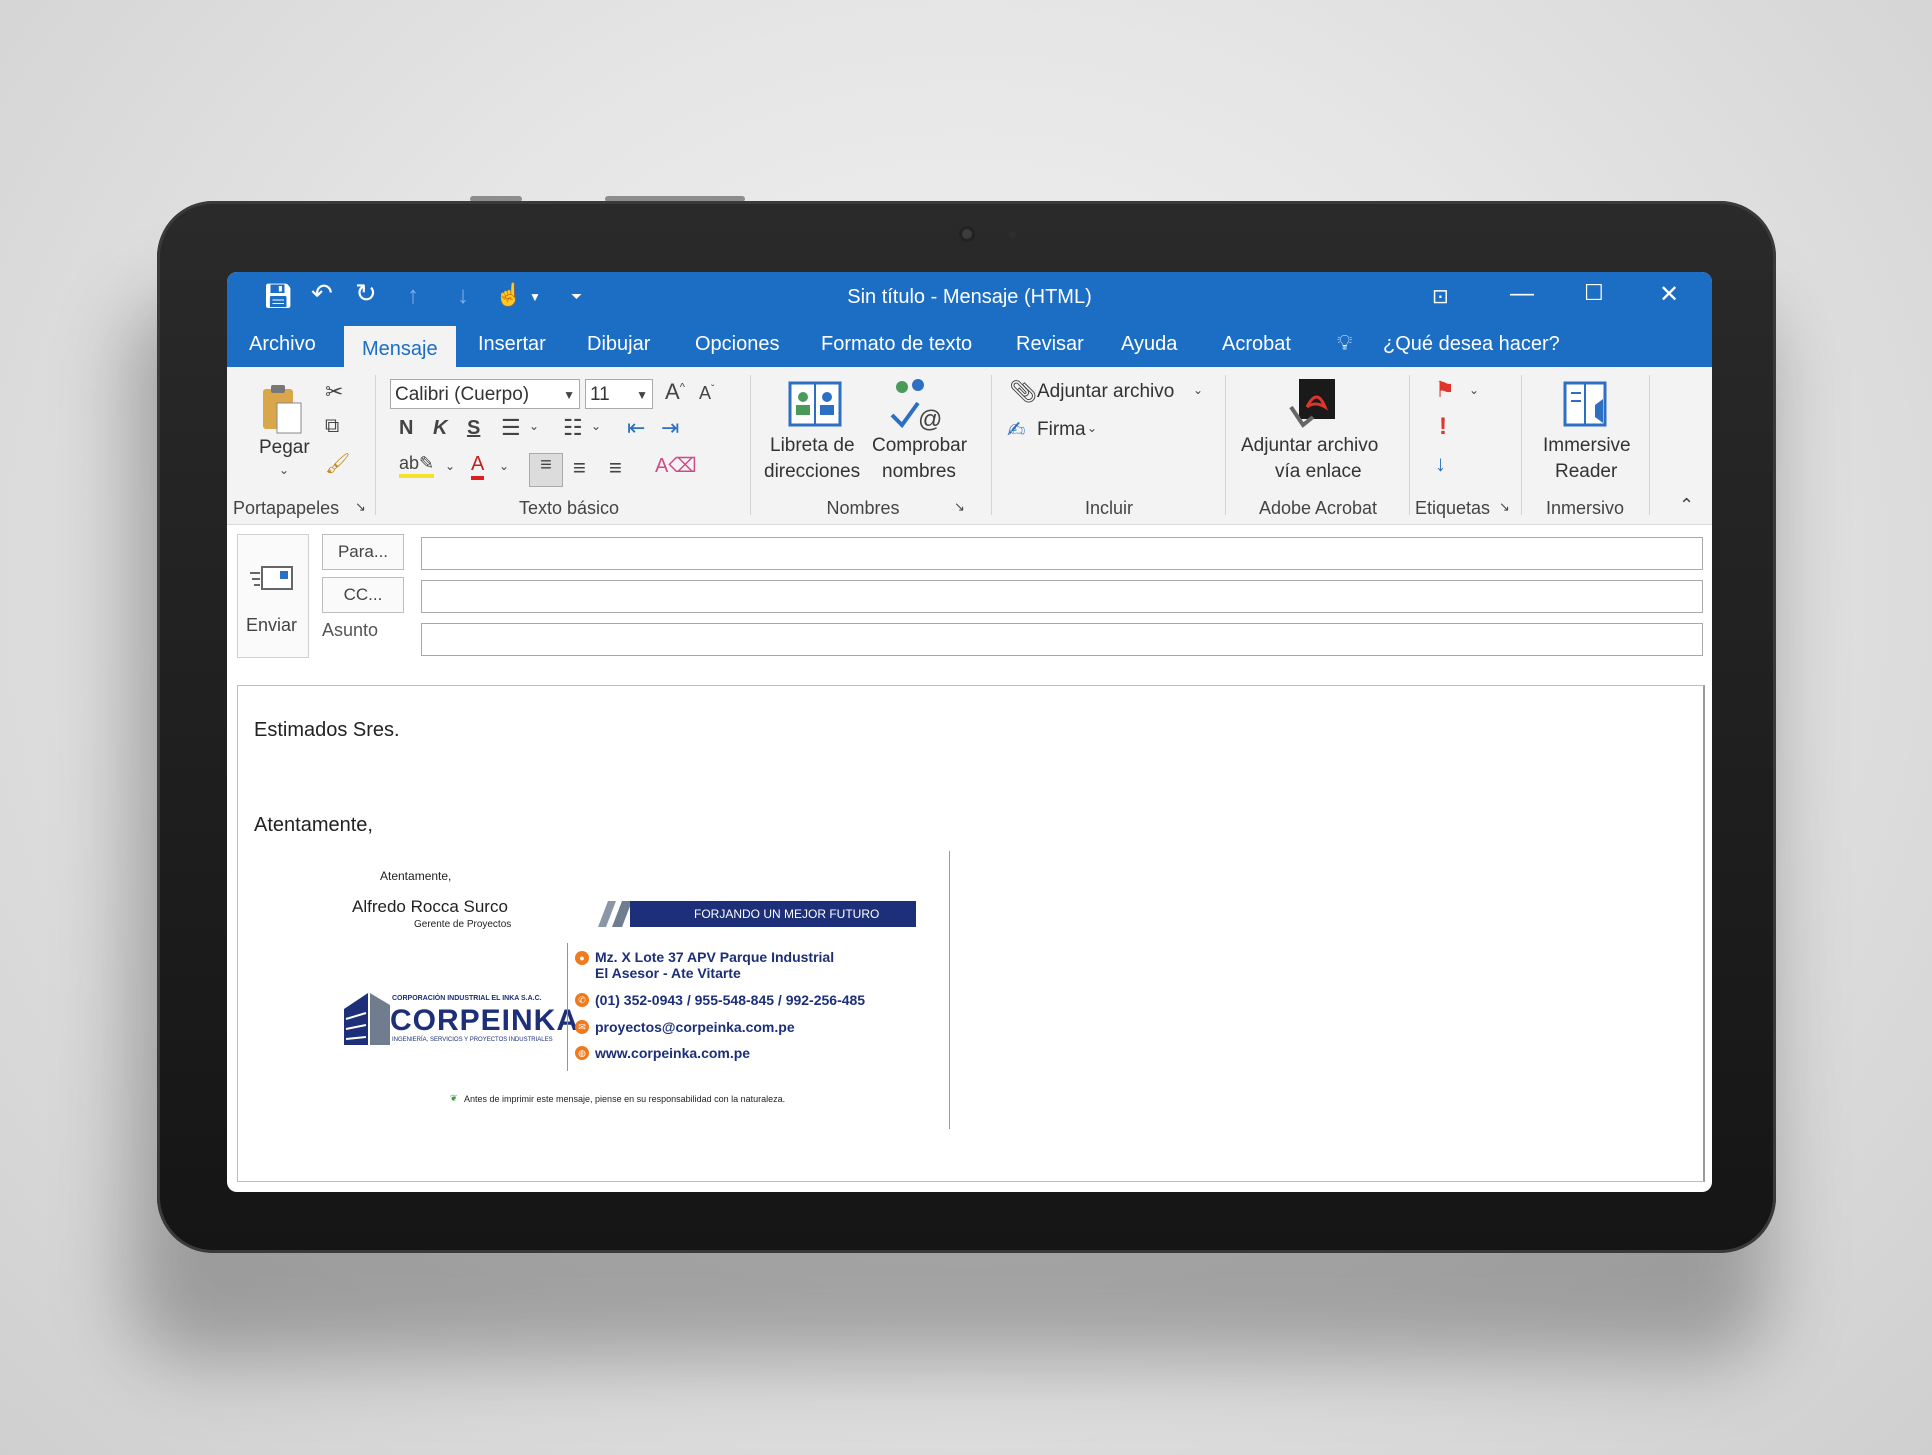 The width and height of the screenshot is (1932, 1455). I want to click on address-line-2: El Asesor - Ate Vitarte, so click(668, 973).